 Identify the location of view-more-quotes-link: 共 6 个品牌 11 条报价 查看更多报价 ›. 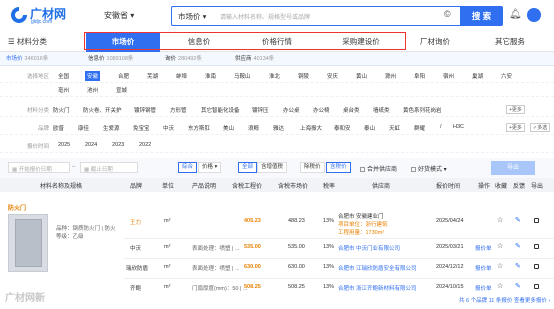
(504, 300).